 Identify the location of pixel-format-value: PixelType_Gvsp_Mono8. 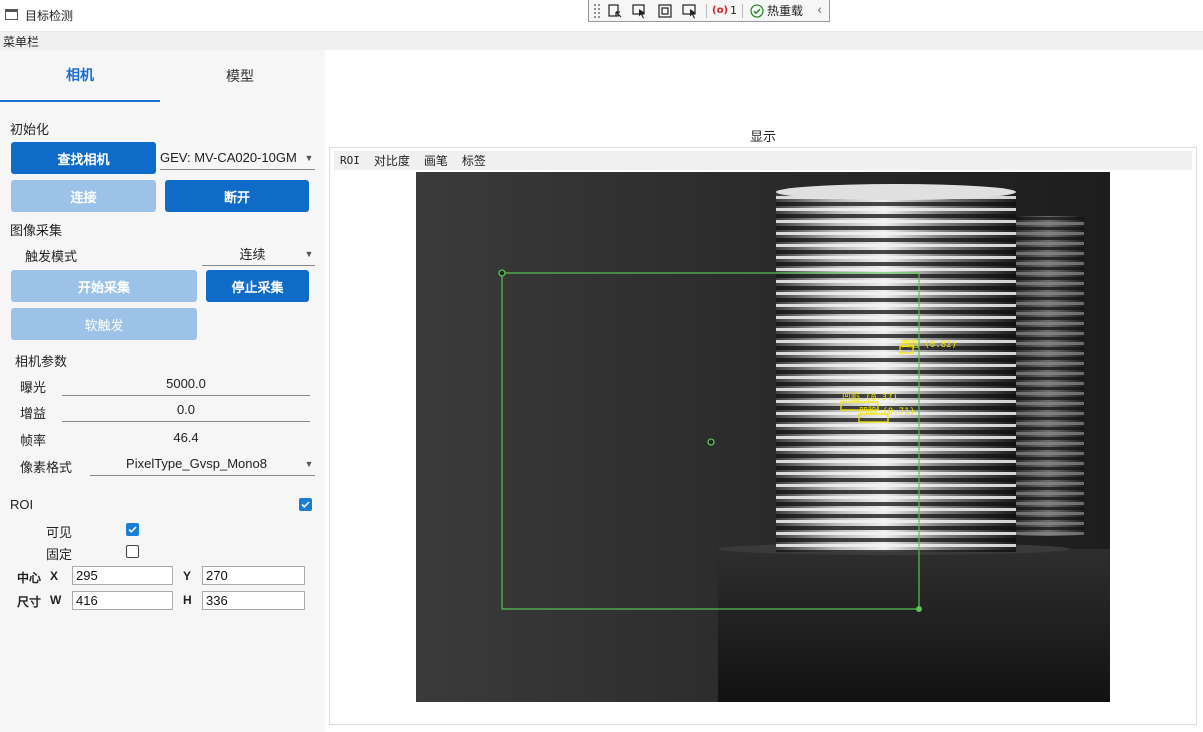
(196, 463).